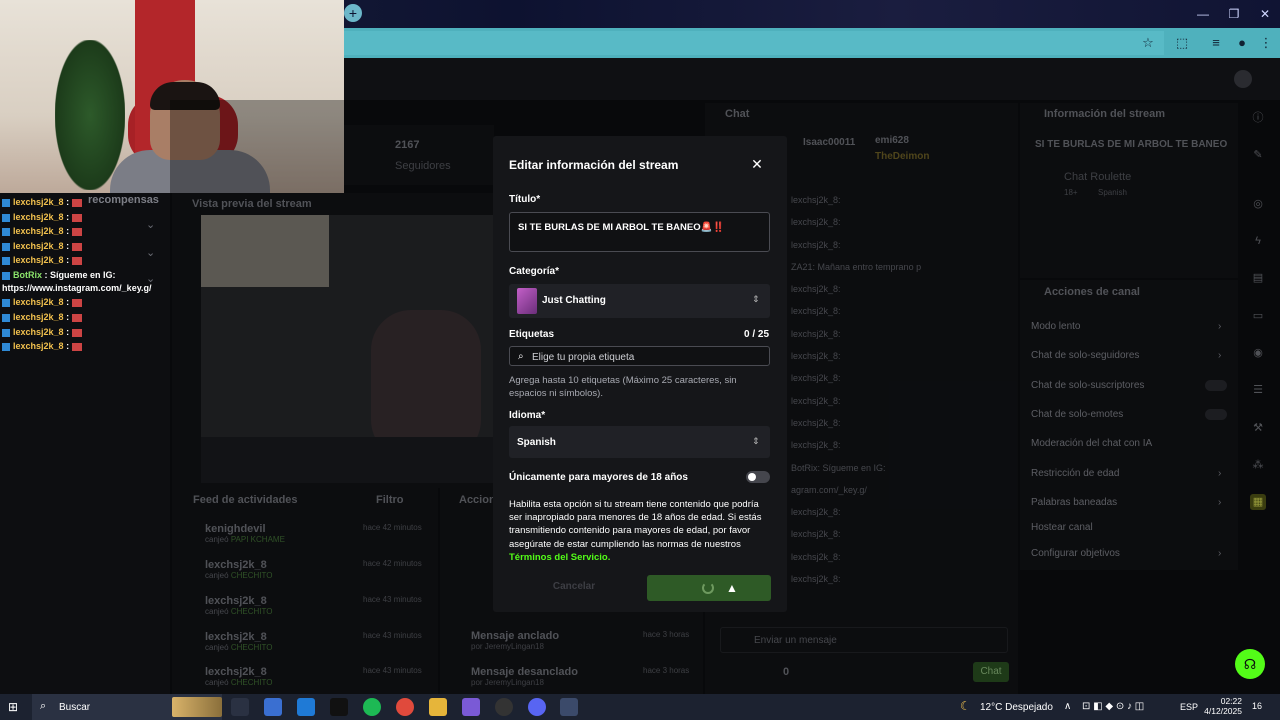 Image resolution: width=1280 pixels, height=720 pixels. Describe the element at coordinates (527, 415) in the screenshot. I see `language-label: Idioma*` at that location.